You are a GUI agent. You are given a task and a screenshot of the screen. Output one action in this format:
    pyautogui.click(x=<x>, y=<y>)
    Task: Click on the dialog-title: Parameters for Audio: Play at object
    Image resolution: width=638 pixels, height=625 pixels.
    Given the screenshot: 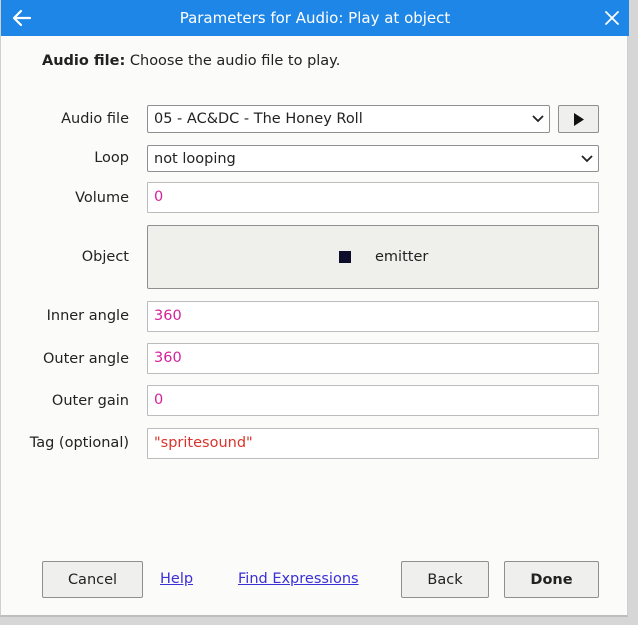 What is the action you would take?
    pyautogui.click(x=315, y=18)
    